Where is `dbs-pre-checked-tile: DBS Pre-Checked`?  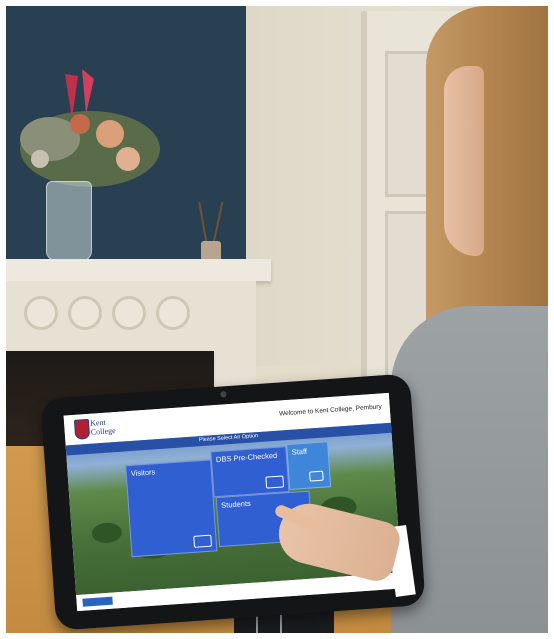 dbs-pre-checked-tile: DBS Pre-Checked is located at coordinates (250, 472).